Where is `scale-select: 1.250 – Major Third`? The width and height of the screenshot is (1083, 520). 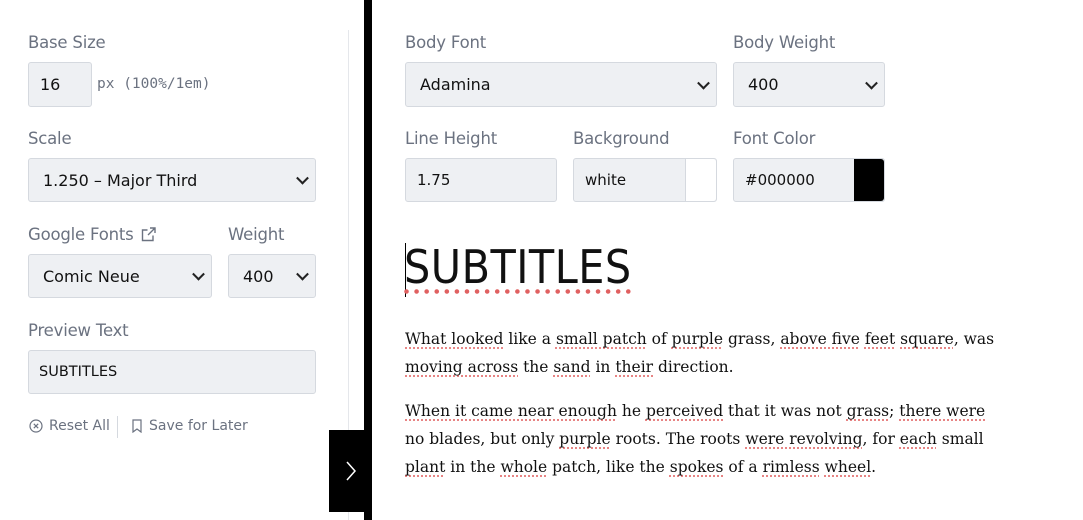
scale-select: 1.250 – Major Third is located at coordinates (172, 180).